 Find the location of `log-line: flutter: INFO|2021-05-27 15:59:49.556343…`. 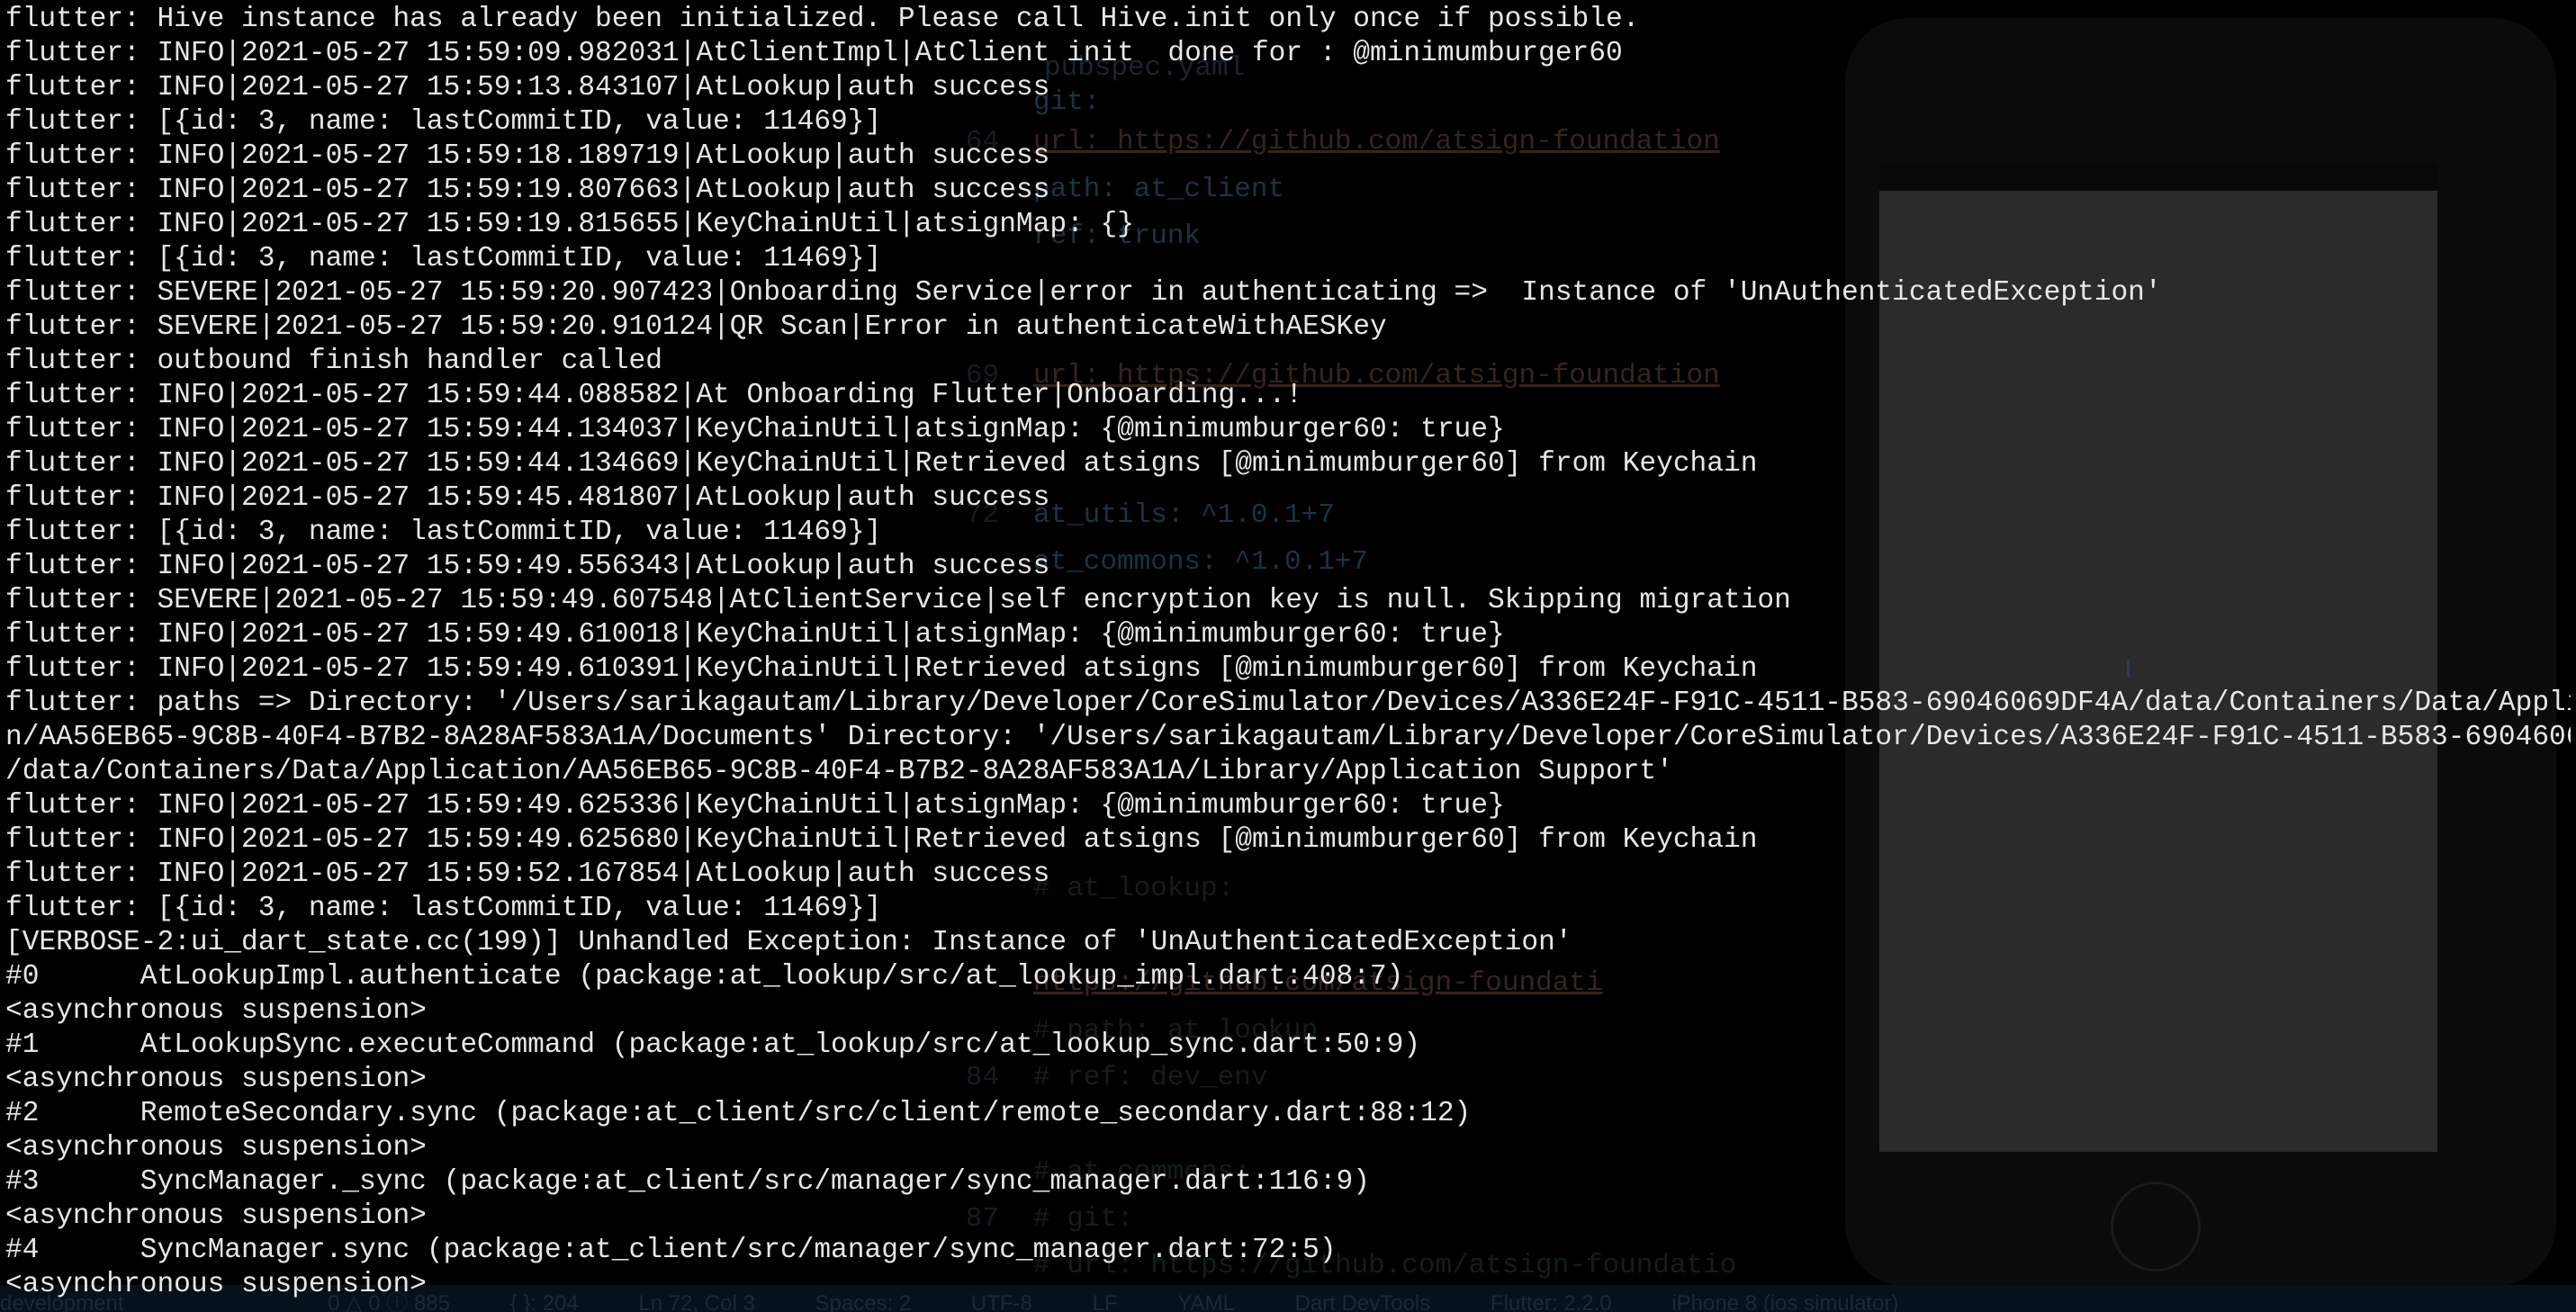

log-line: flutter: INFO|2021-05-27 15:59:49.556343… is located at coordinates (527, 566).